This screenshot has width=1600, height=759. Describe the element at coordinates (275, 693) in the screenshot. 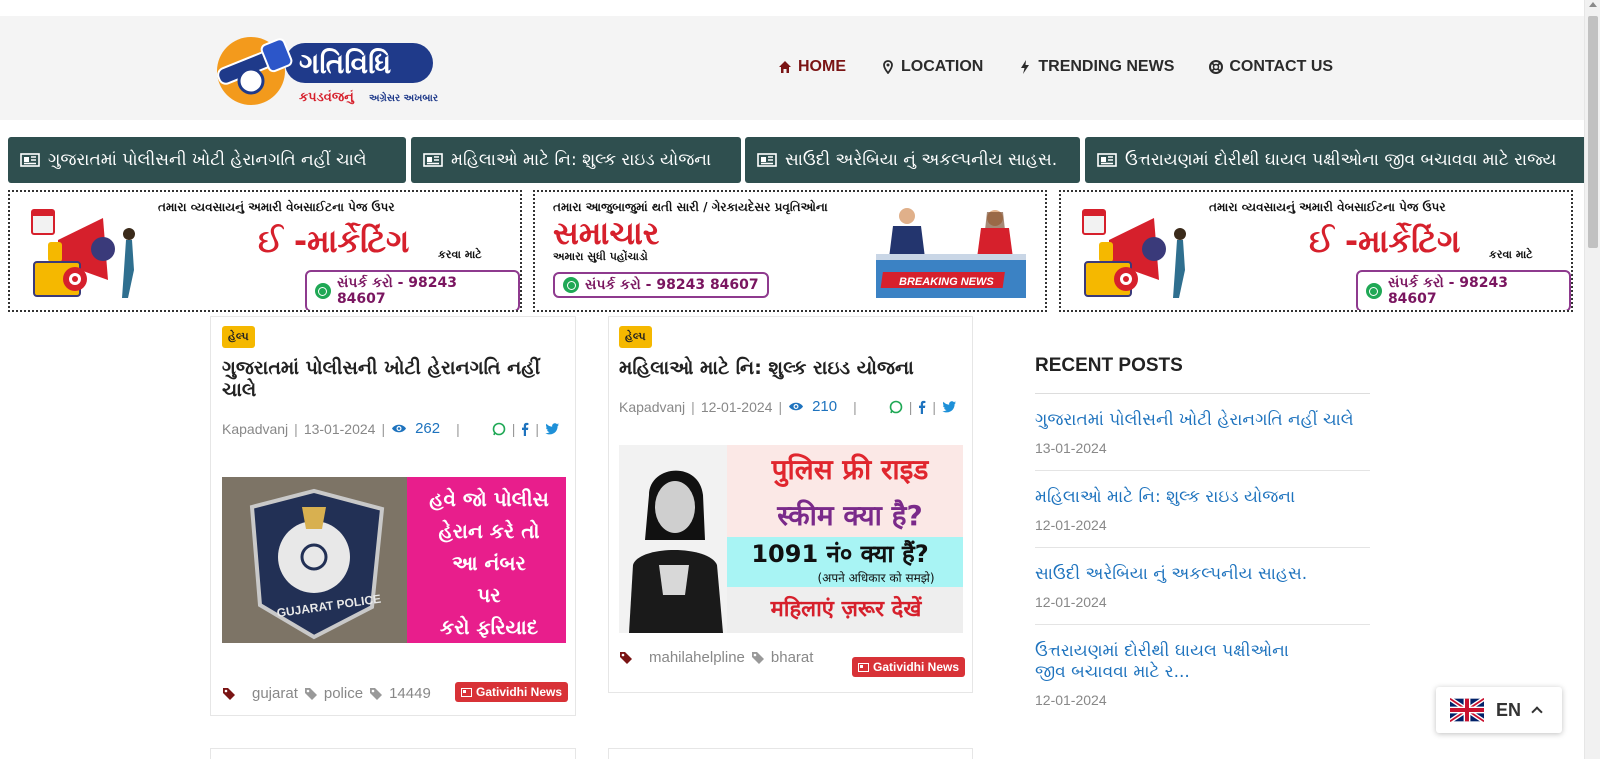

I see `tag-link: gujarat` at that location.